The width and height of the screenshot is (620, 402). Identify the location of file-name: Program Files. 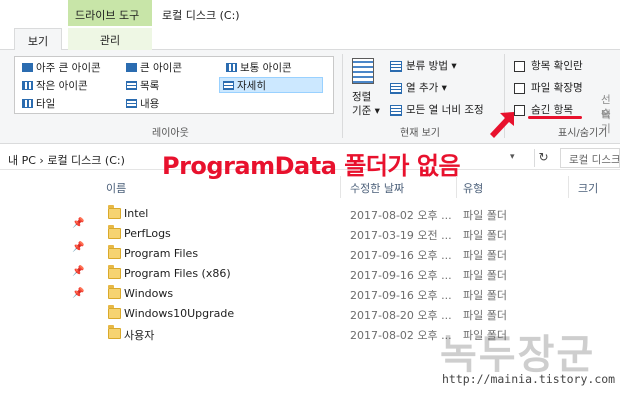
(161, 253).